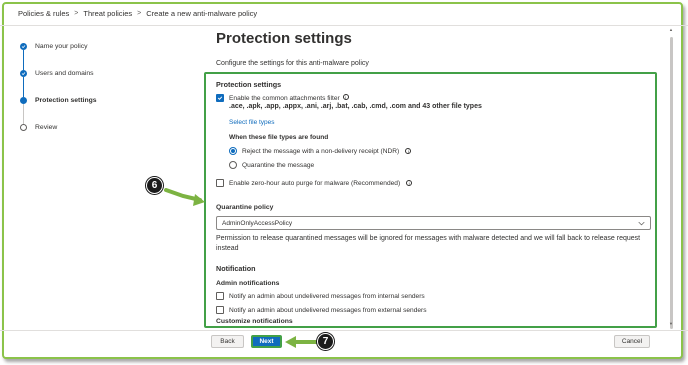 The height and width of the screenshot is (365, 688). Describe the element at coordinates (199, 200) in the screenshot. I see `arrowhead-to-form` at that location.